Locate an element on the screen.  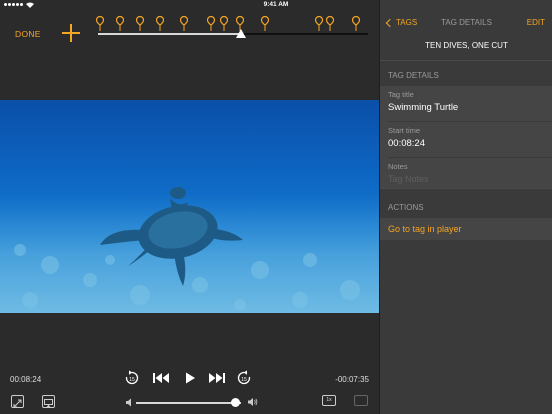
fullscreen-button is located at coordinates (17, 401).